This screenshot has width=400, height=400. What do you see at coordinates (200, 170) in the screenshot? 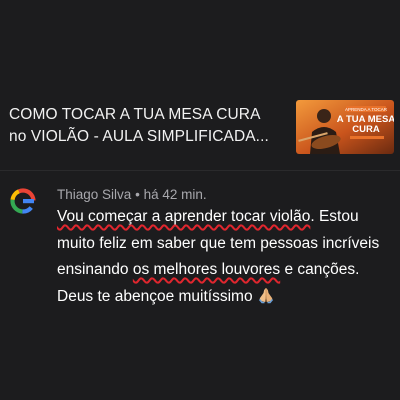
I see `divider` at bounding box center [200, 170].